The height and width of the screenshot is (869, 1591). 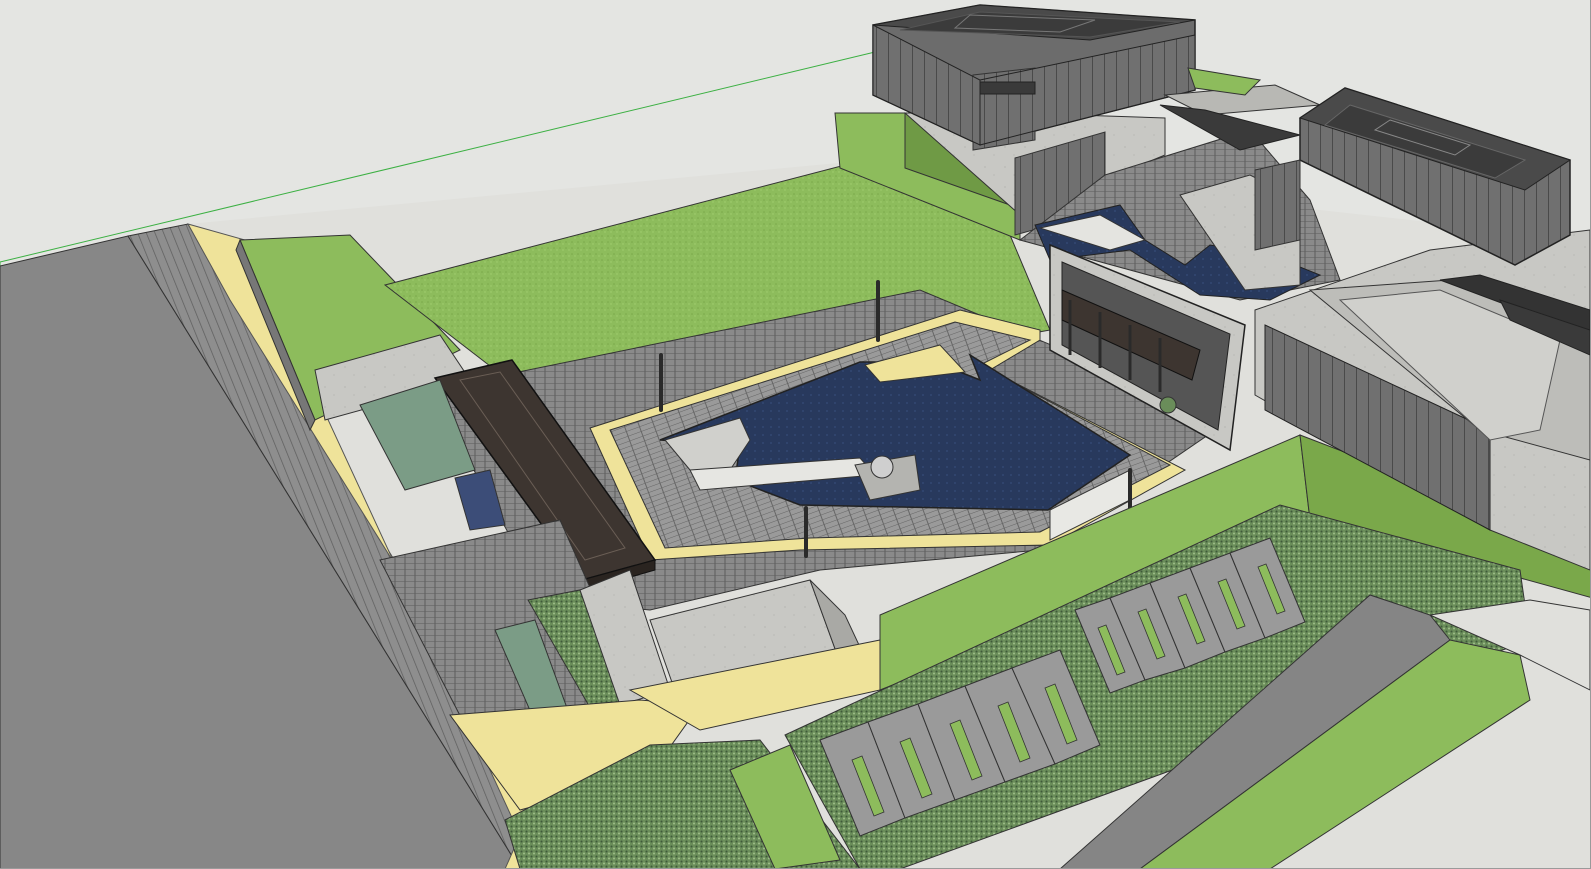 What do you see at coordinates (1168, 405) in the screenshot?
I see `potted-tree` at bounding box center [1168, 405].